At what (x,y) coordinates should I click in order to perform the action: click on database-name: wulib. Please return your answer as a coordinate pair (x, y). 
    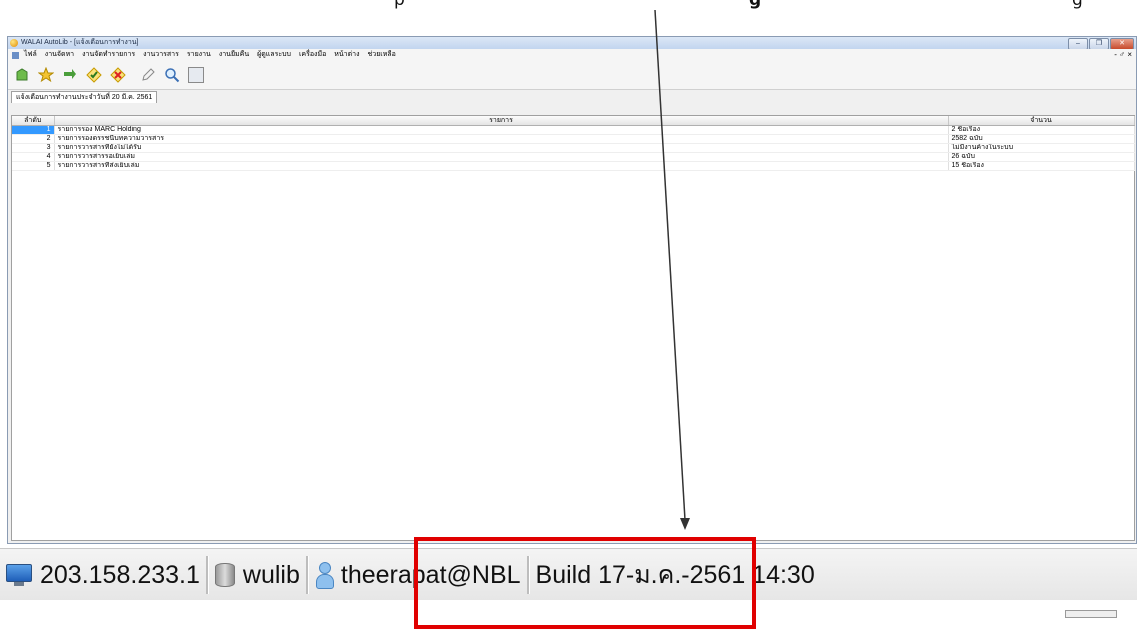
    Looking at the image, I should click on (271, 574).